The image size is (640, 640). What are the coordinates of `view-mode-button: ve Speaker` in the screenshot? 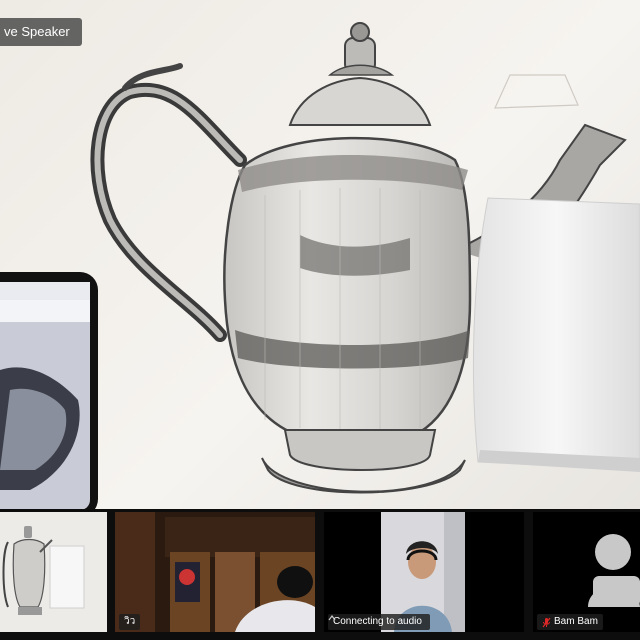 It's located at (41, 32).